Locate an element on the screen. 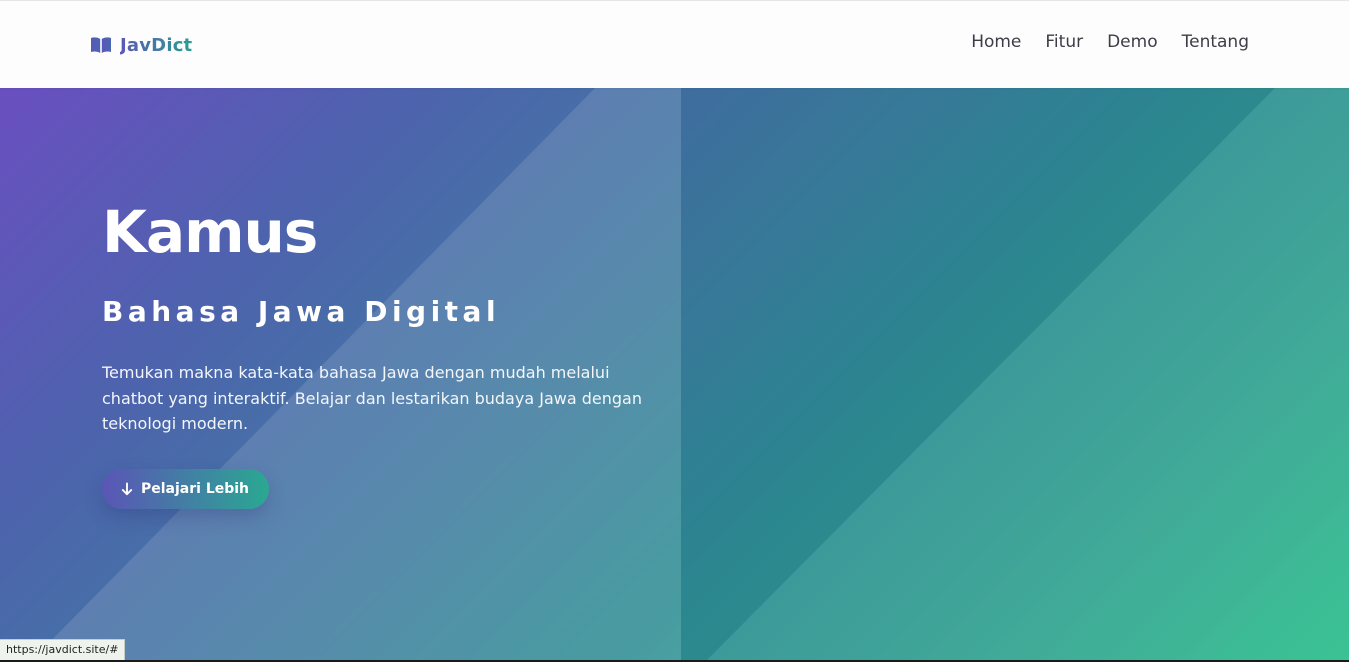 The height and width of the screenshot is (662, 1349). brand-logo: JavDict is located at coordinates (141, 45).